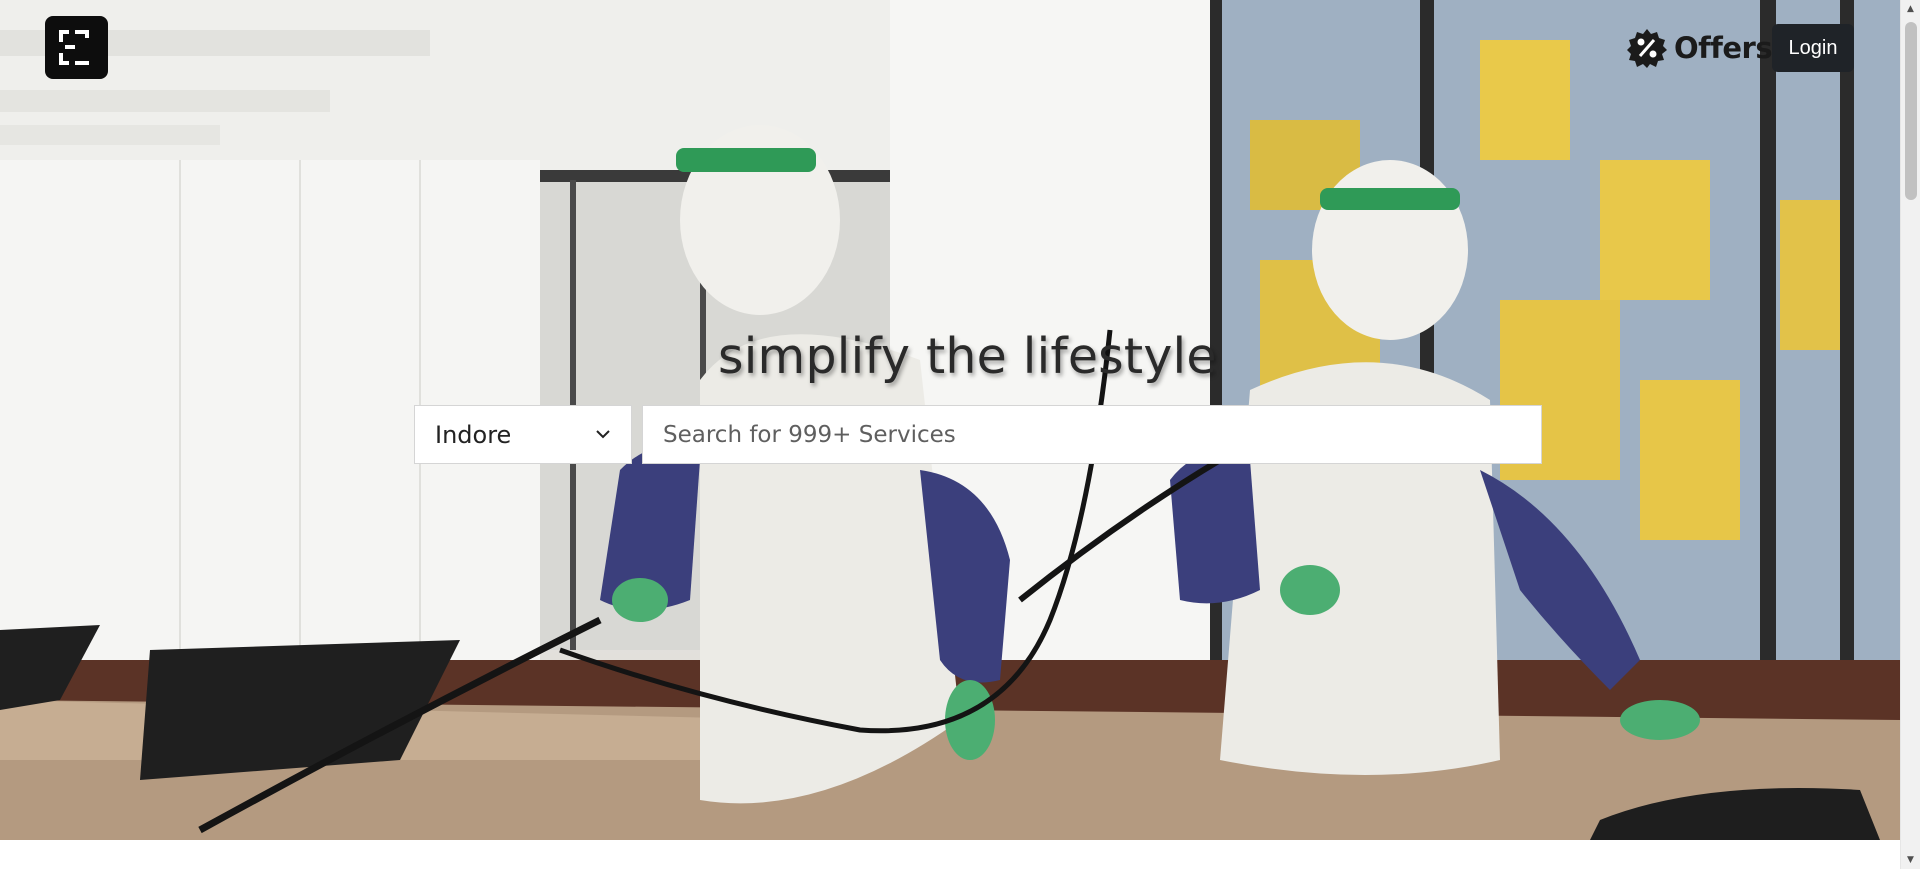  Describe the element at coordinates (1813, 48) in the screenshot. I see `login-button: Login` at that location.